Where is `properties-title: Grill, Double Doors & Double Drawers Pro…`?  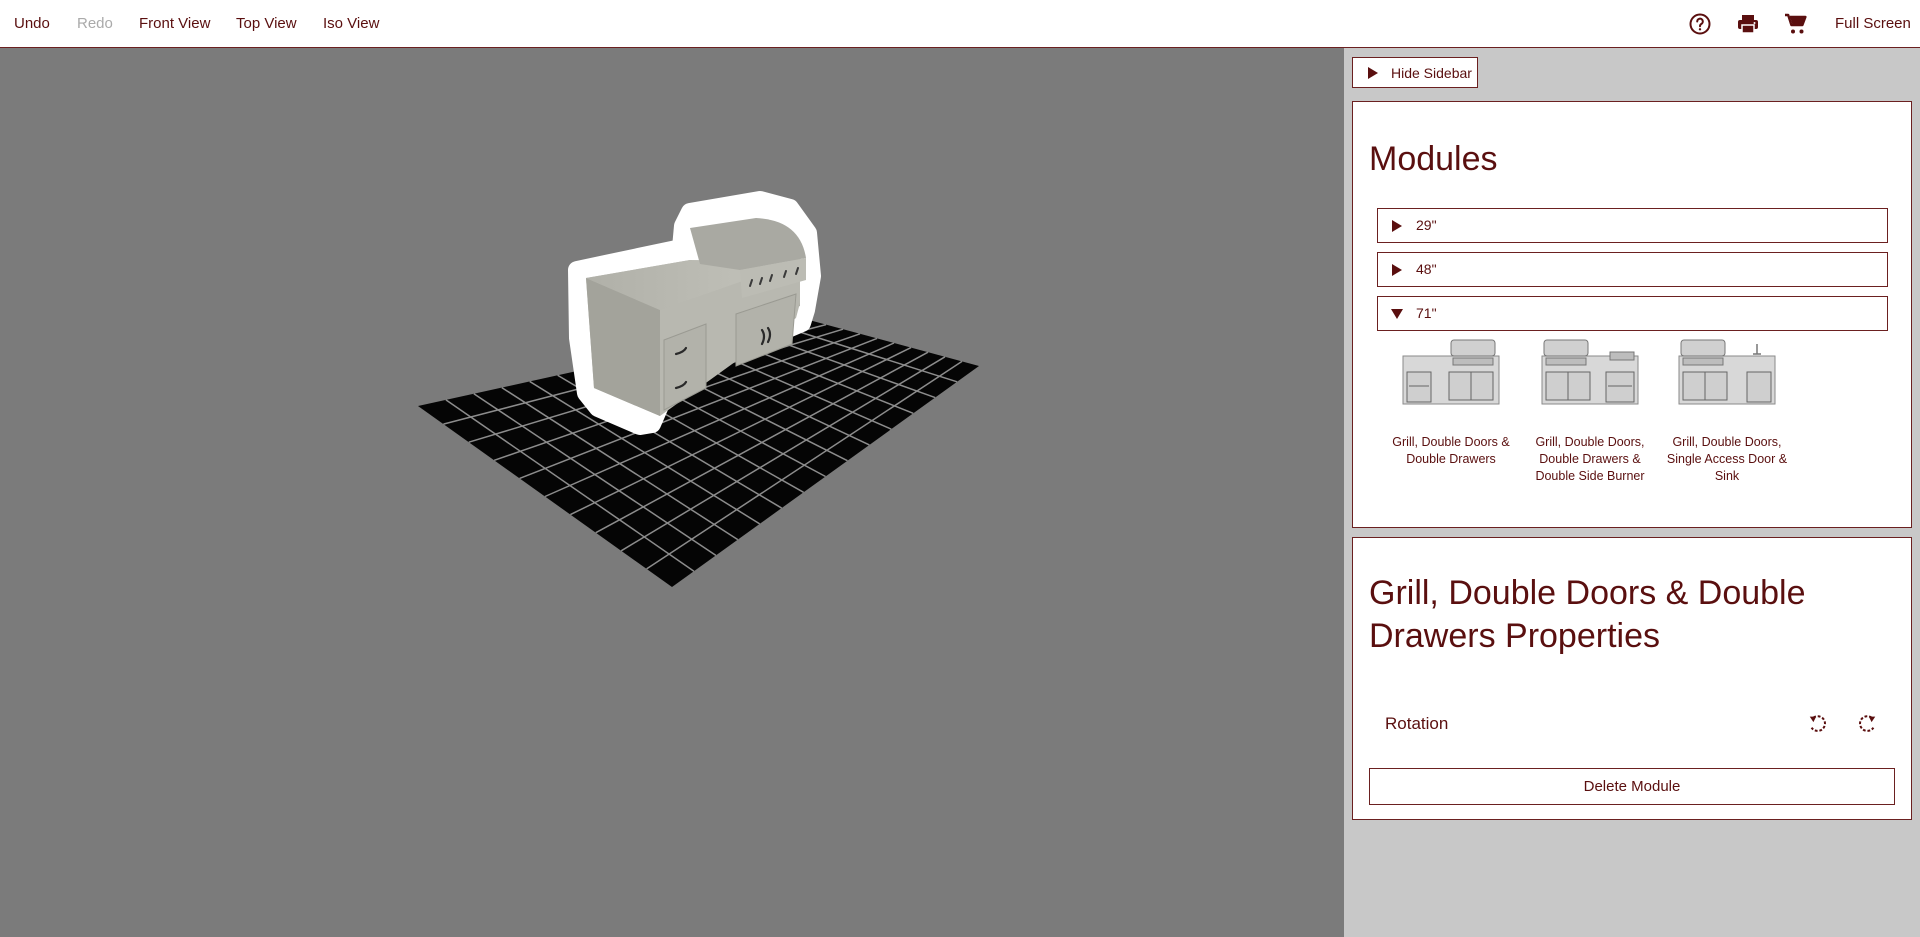 properties-title: Grill, Double Doors & Double Drawers Pro… is located at coordinates (1587, 614).